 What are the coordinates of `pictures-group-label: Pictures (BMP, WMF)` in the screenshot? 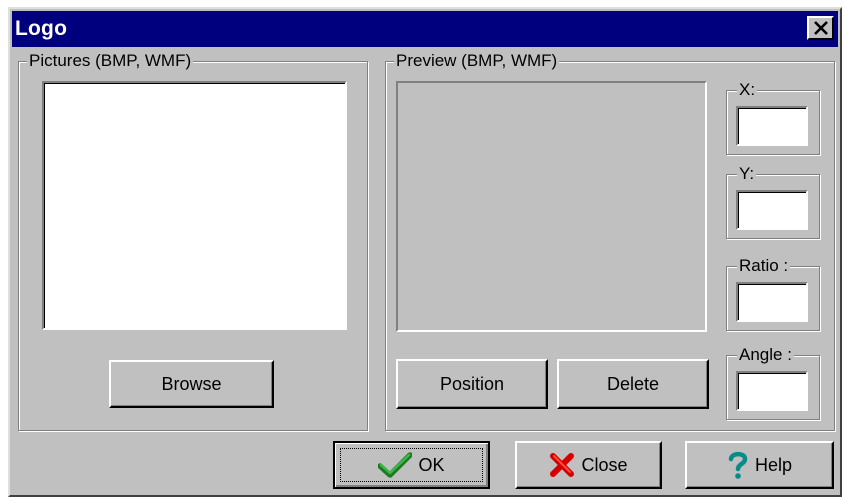 It's located at (110, 61).